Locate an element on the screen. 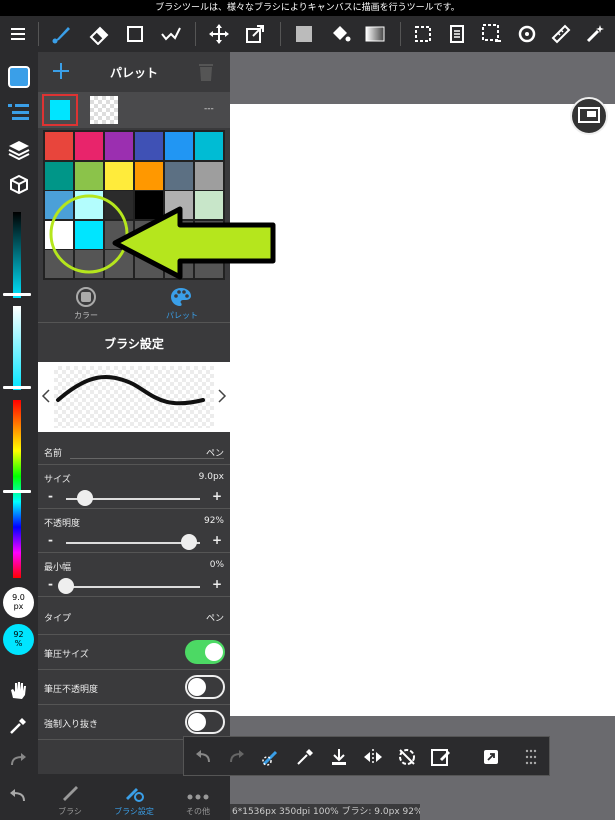 This screenshot has width=615, height=820. undo-icon is located at coordinates (18, 798).